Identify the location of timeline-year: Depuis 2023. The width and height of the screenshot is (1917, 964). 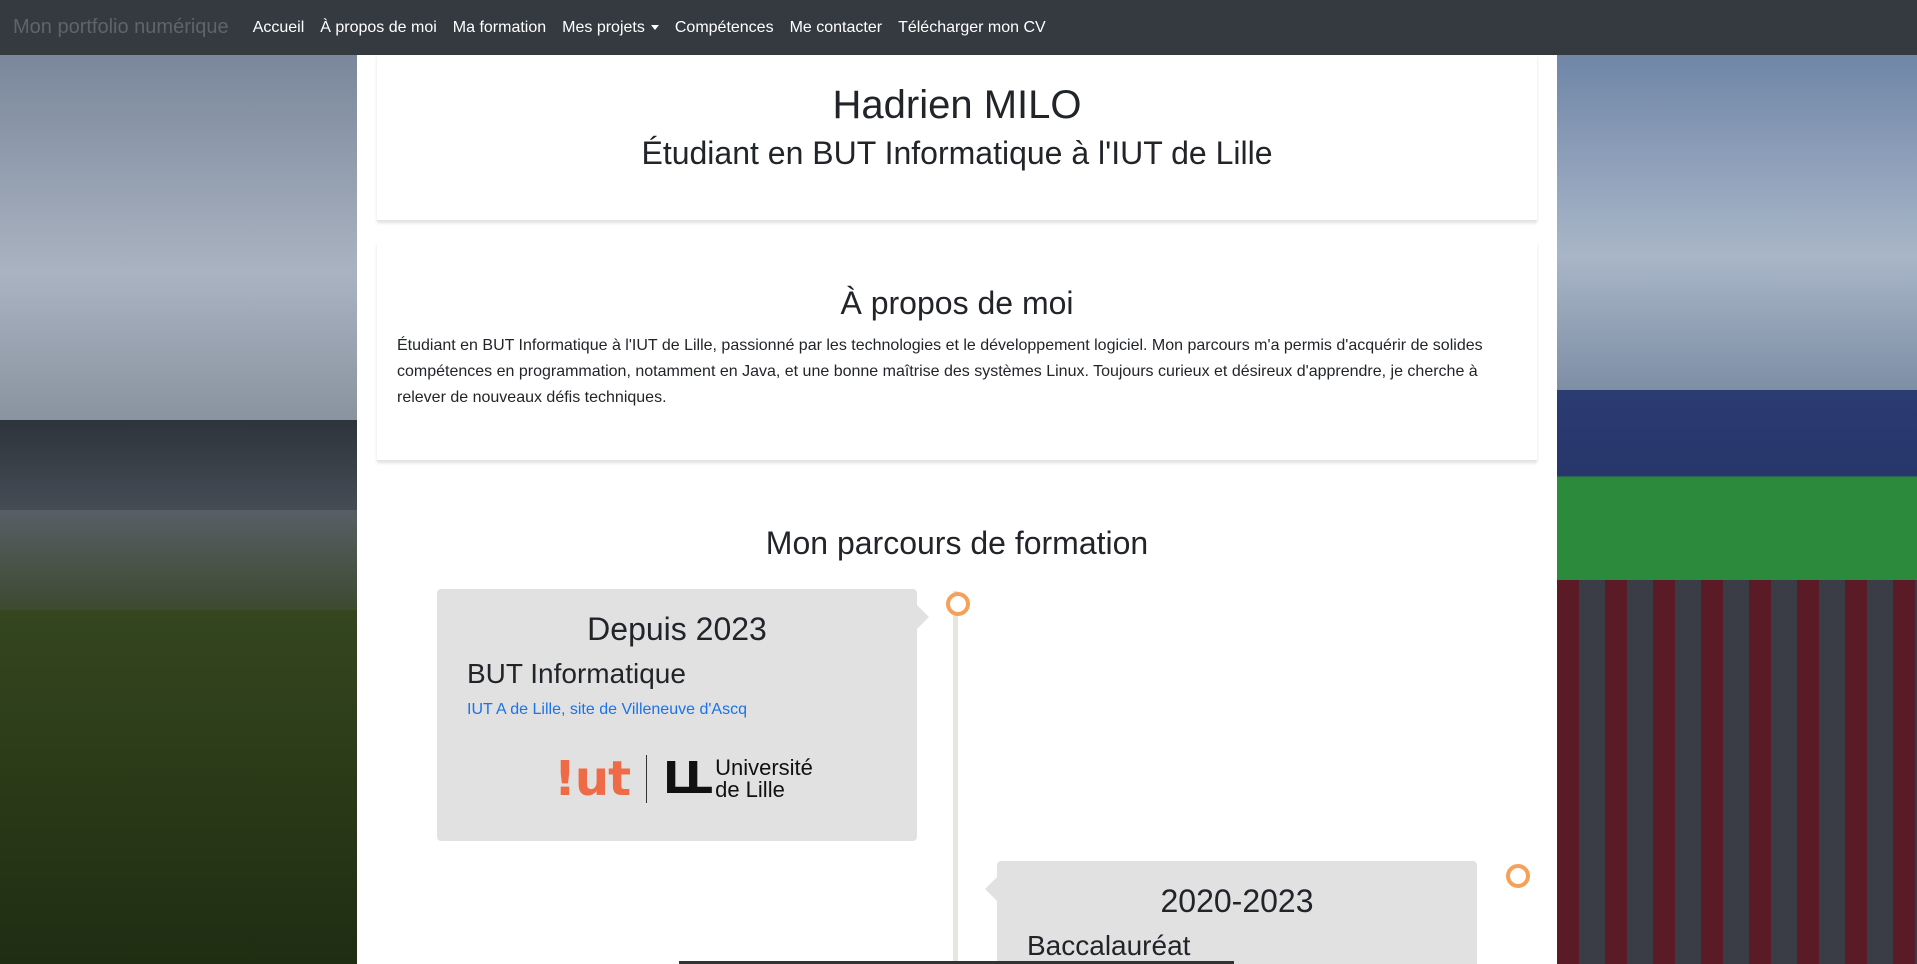
(677, 629).